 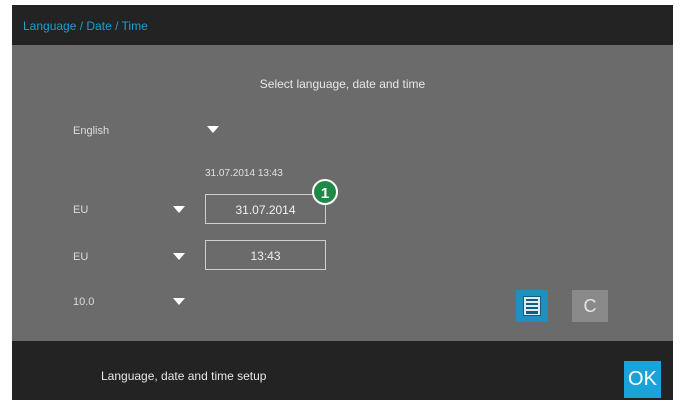 I want to click on callout-badge: 1, so click(x=325, y=192).